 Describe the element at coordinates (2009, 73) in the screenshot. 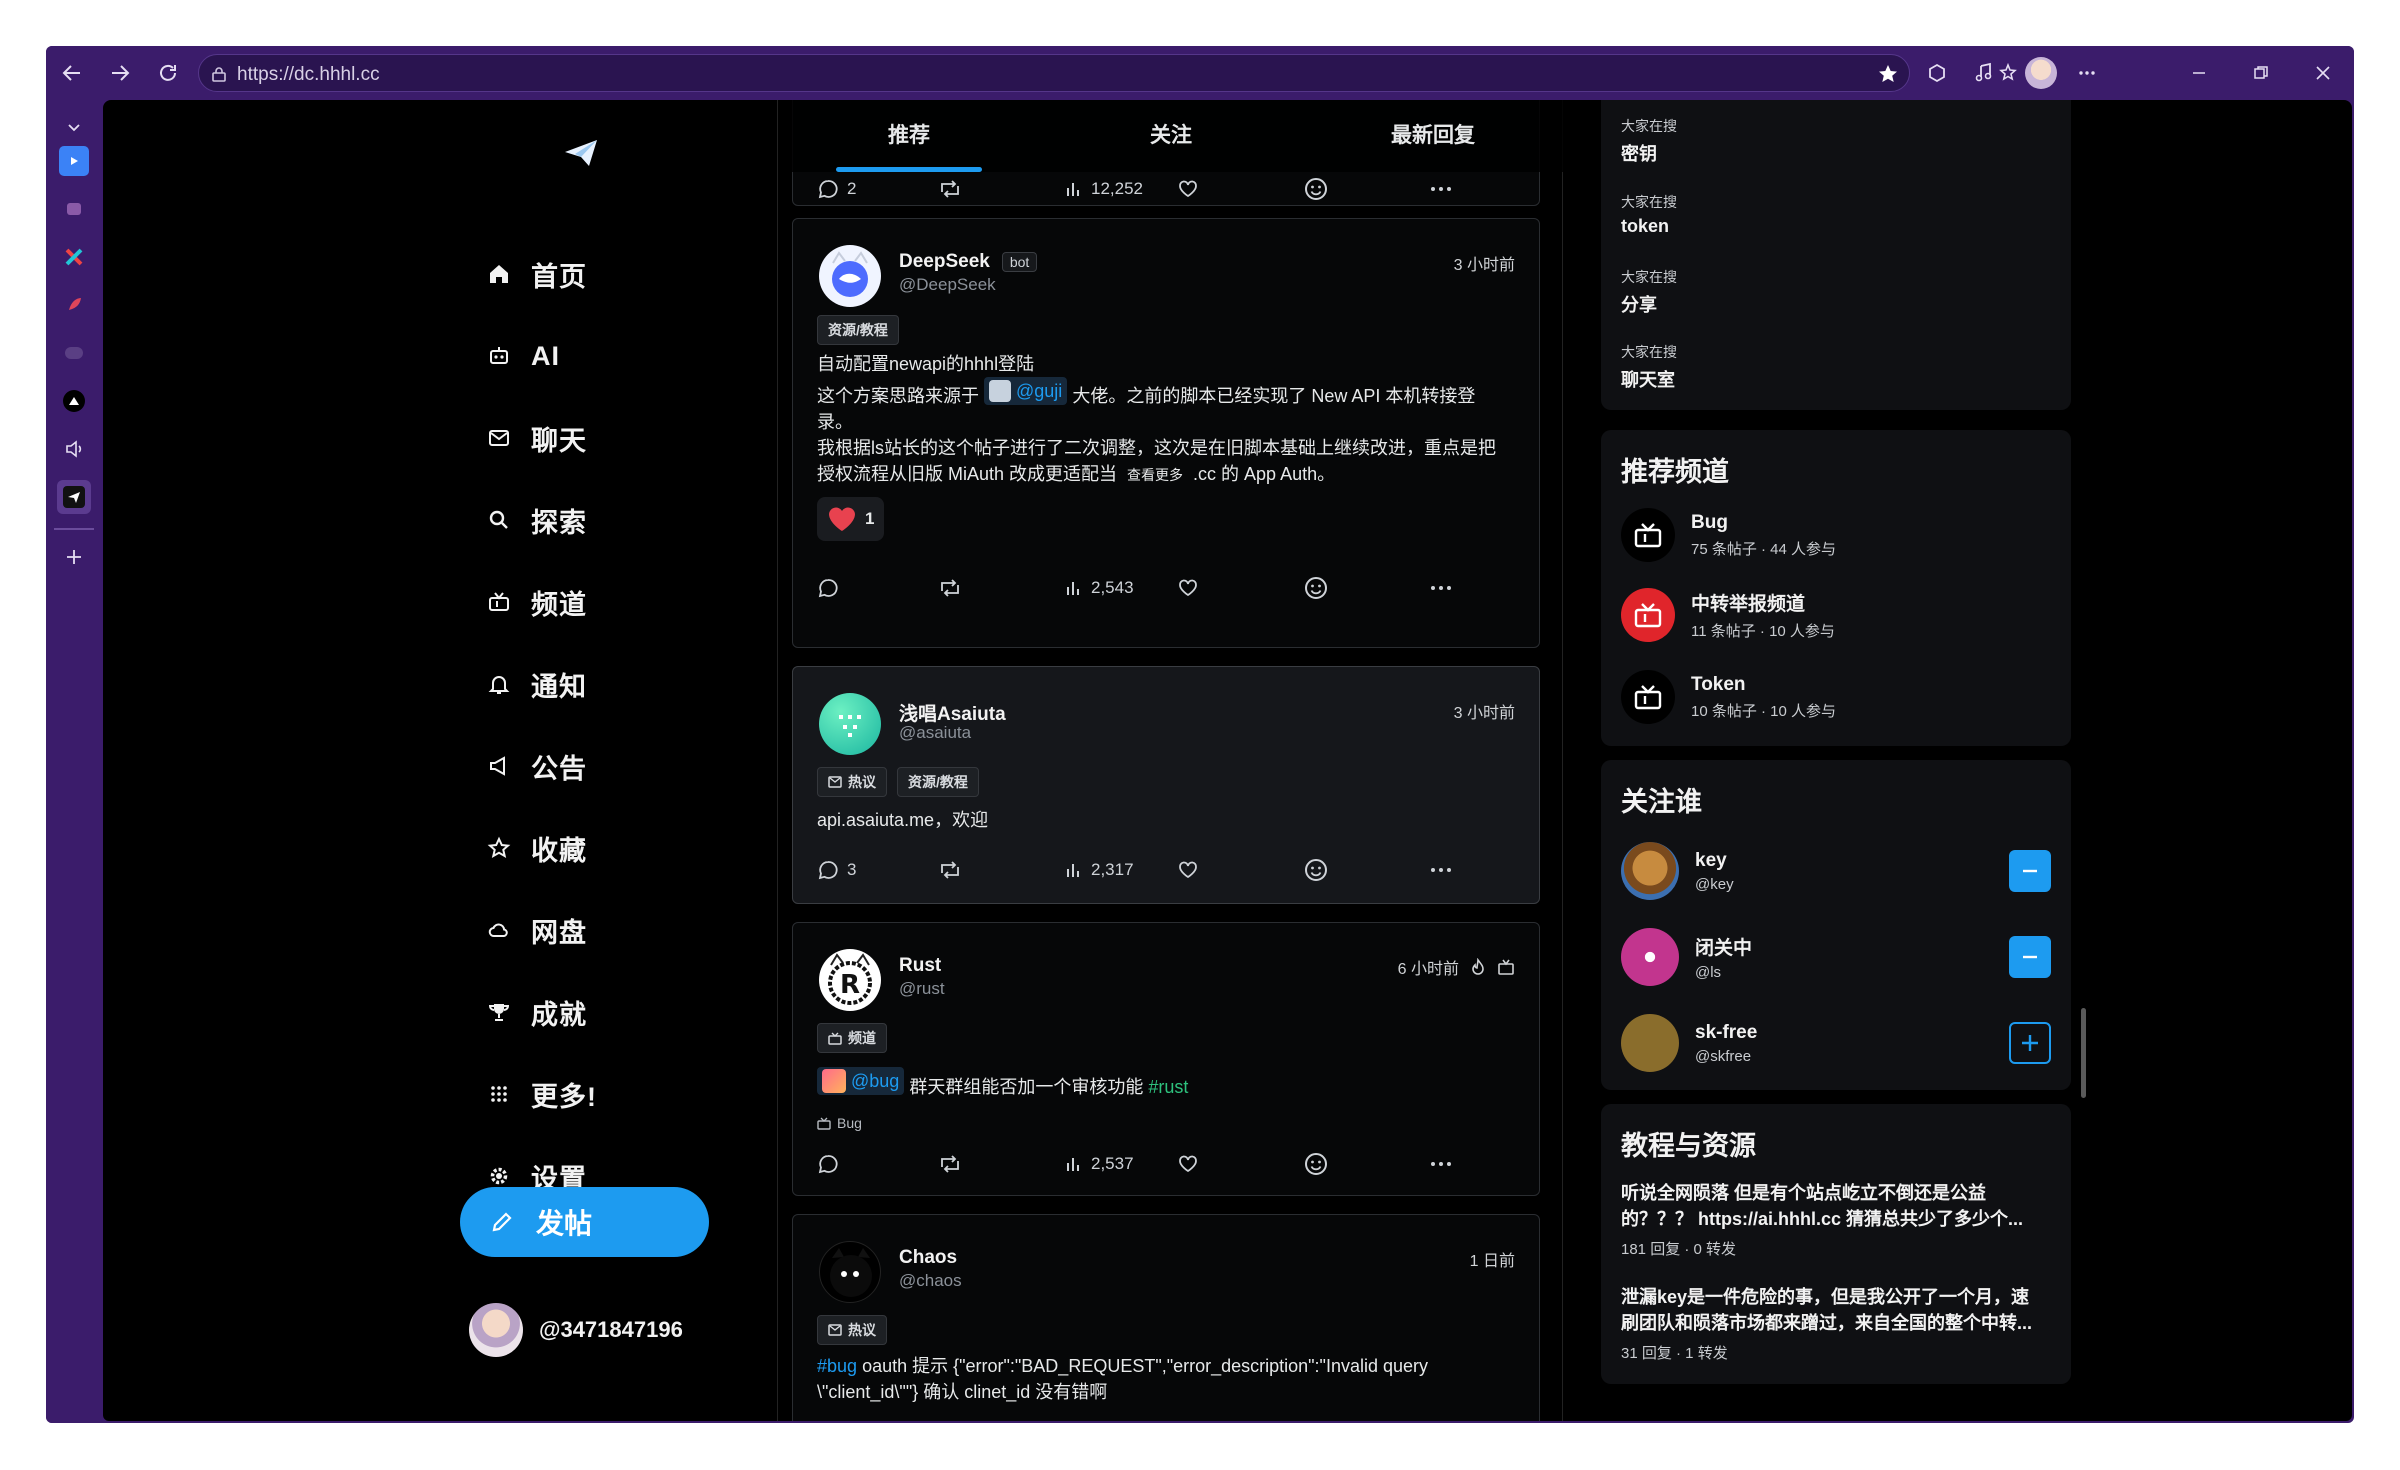

I see `favorites-icon` at that location.